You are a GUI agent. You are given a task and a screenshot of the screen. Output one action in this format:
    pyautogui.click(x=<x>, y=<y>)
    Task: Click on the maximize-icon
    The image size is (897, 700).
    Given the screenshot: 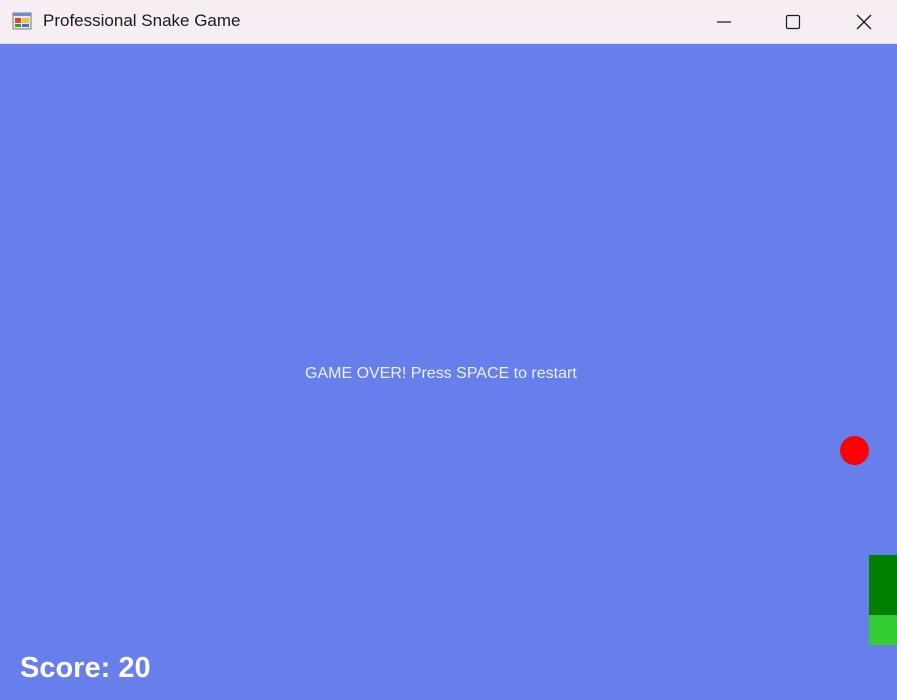 What is the action you would take?
    pyautogui.click(x=793, y=22)
    